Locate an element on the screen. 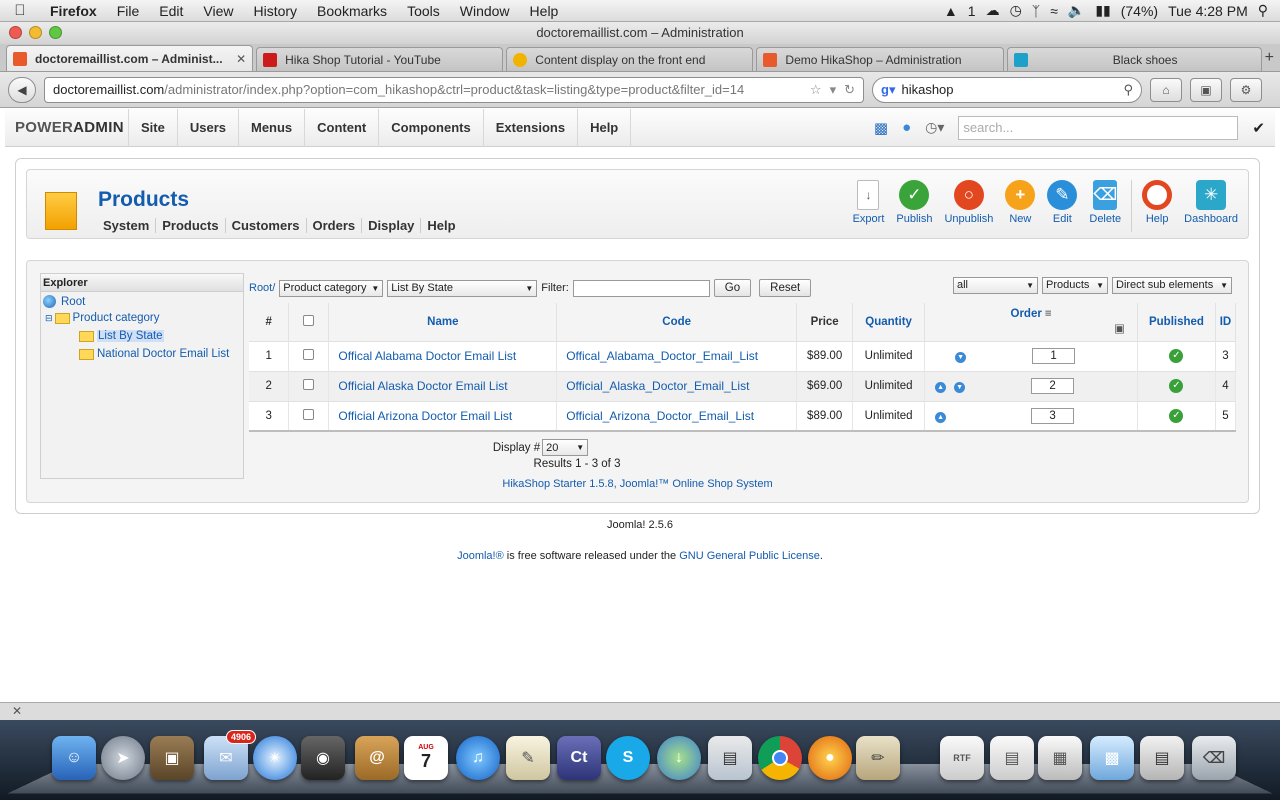 The width and height of the screenshot is (1280, 800). volume-icon: 🔈 is located at coordinates (1076, 10).